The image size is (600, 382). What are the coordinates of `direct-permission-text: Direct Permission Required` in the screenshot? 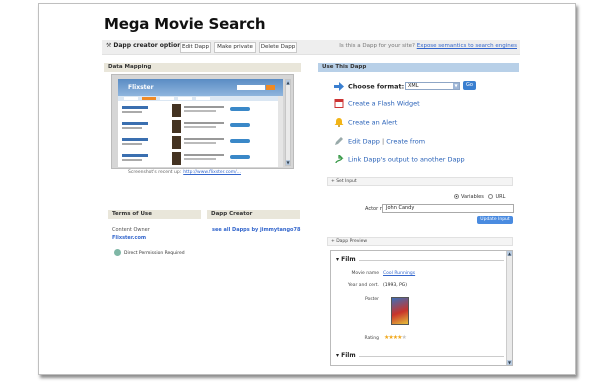 It's located at (154, 253).